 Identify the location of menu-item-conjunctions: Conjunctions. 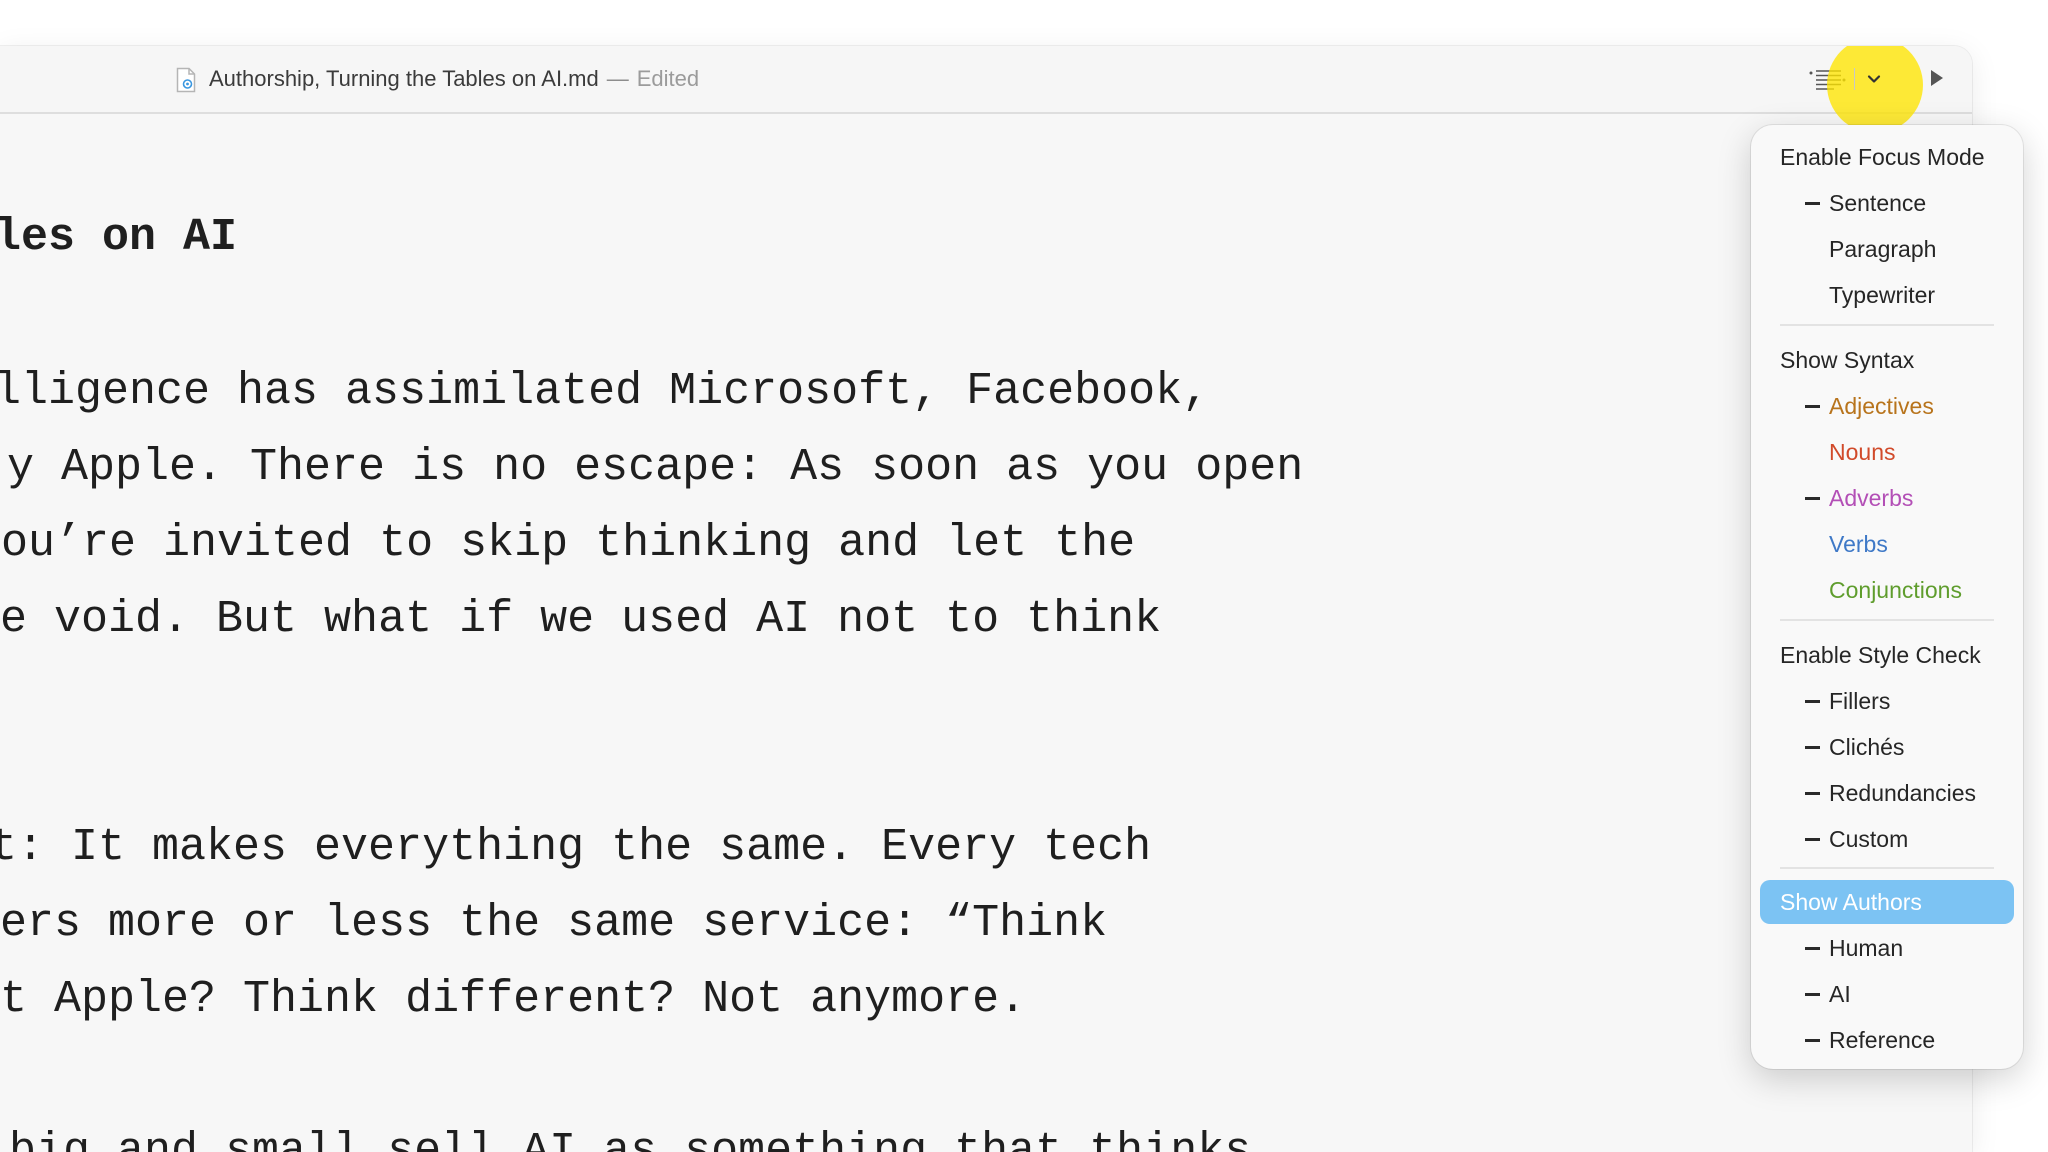
(1887, 590).